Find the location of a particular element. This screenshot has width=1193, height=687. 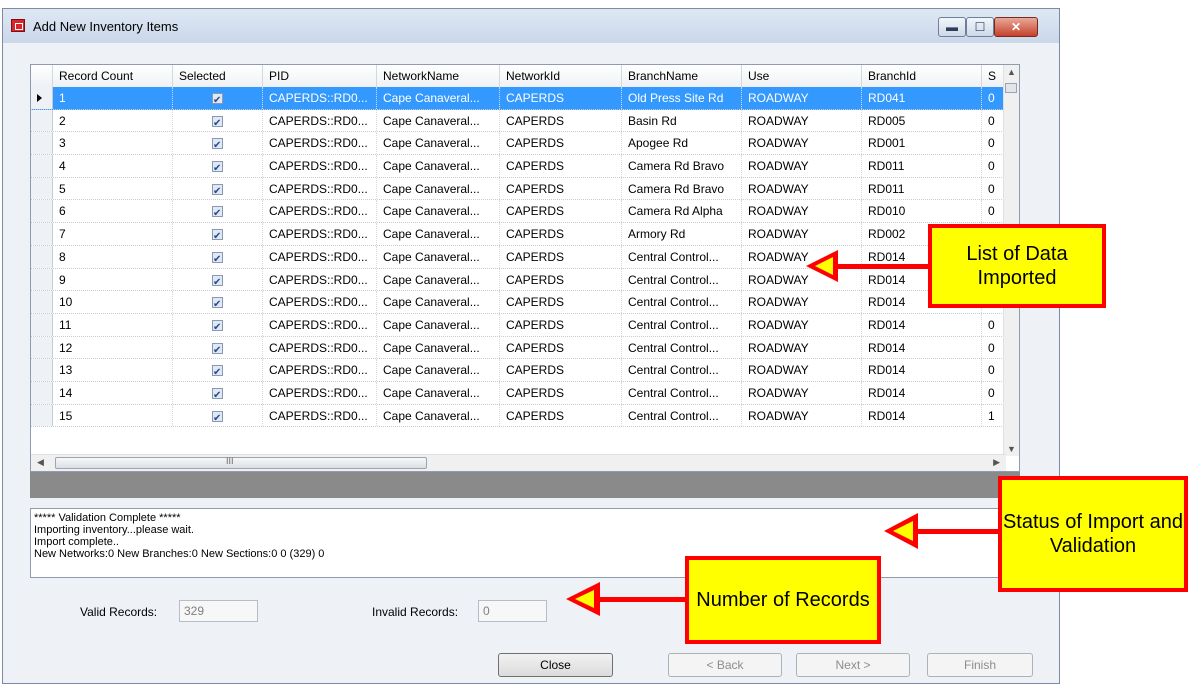

table-cell: 4 is located at coordinates (113, 166).